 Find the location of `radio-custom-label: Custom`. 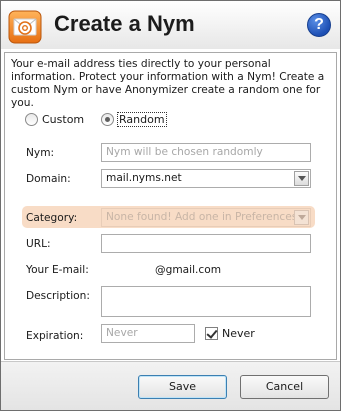

radio-custom-label: Custom is located at coordinates (63, 119).